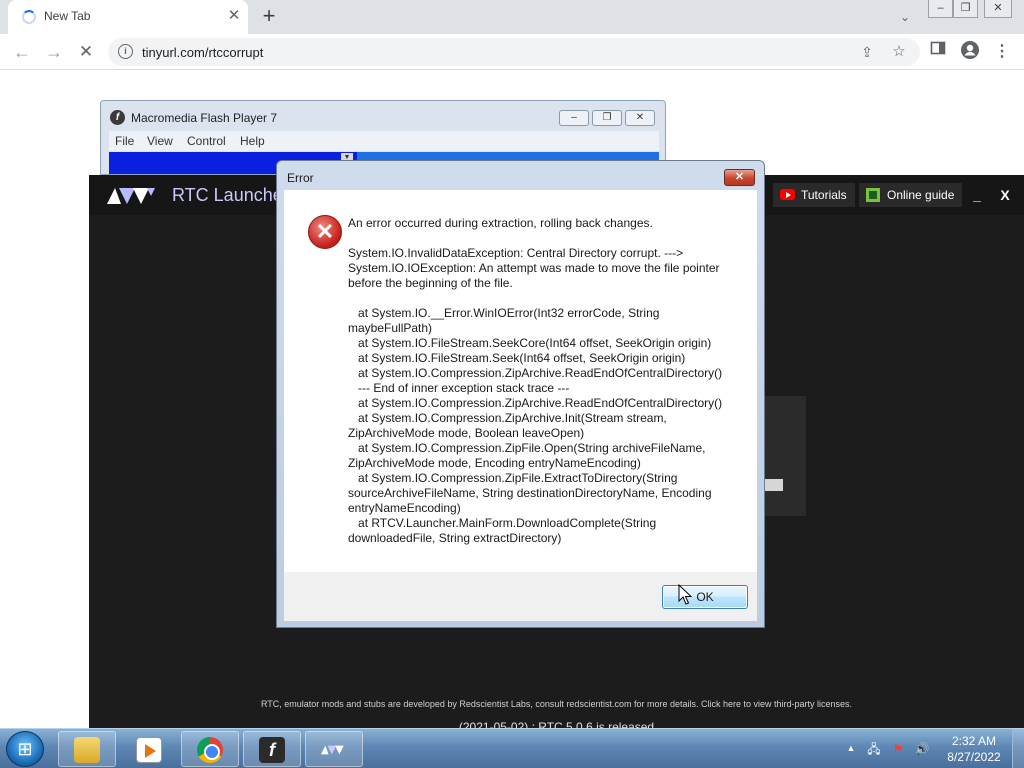 This screenshot has height=768, width=1024. What do you see at coordinates (898, 749) in the screenshot?
I see `action-center-flag-icon: ⚑` at bounding box center [898, 749].